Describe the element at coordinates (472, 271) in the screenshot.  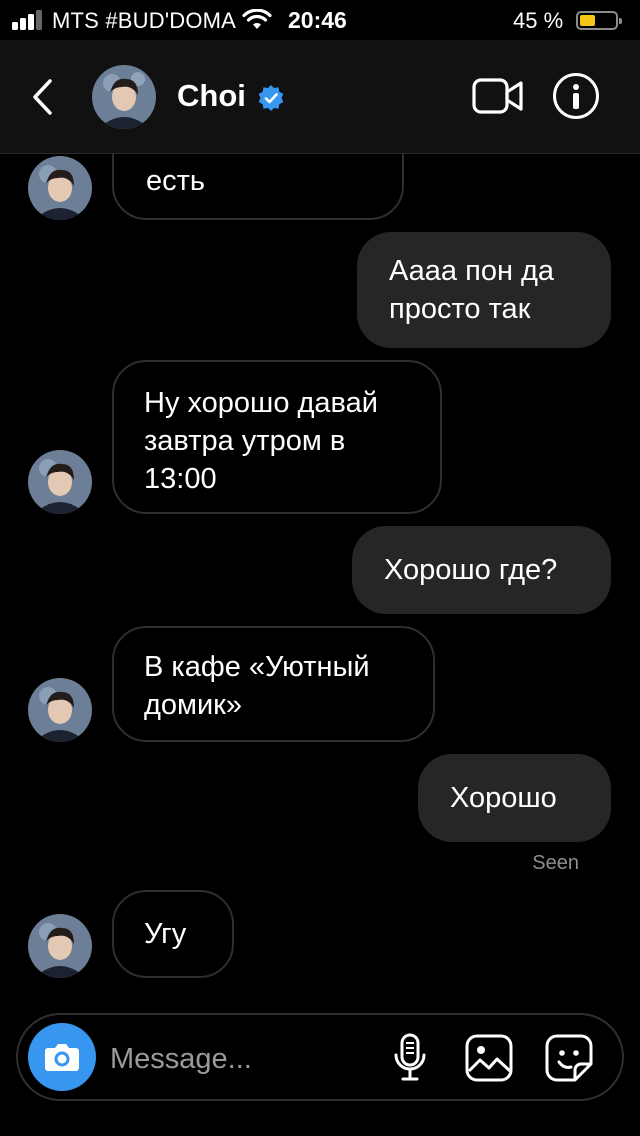
I see `message-line: Аааа пон да` at that location.